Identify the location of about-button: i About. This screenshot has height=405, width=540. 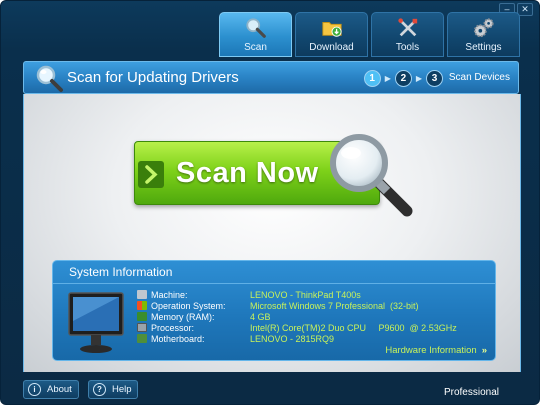
(51, 389).